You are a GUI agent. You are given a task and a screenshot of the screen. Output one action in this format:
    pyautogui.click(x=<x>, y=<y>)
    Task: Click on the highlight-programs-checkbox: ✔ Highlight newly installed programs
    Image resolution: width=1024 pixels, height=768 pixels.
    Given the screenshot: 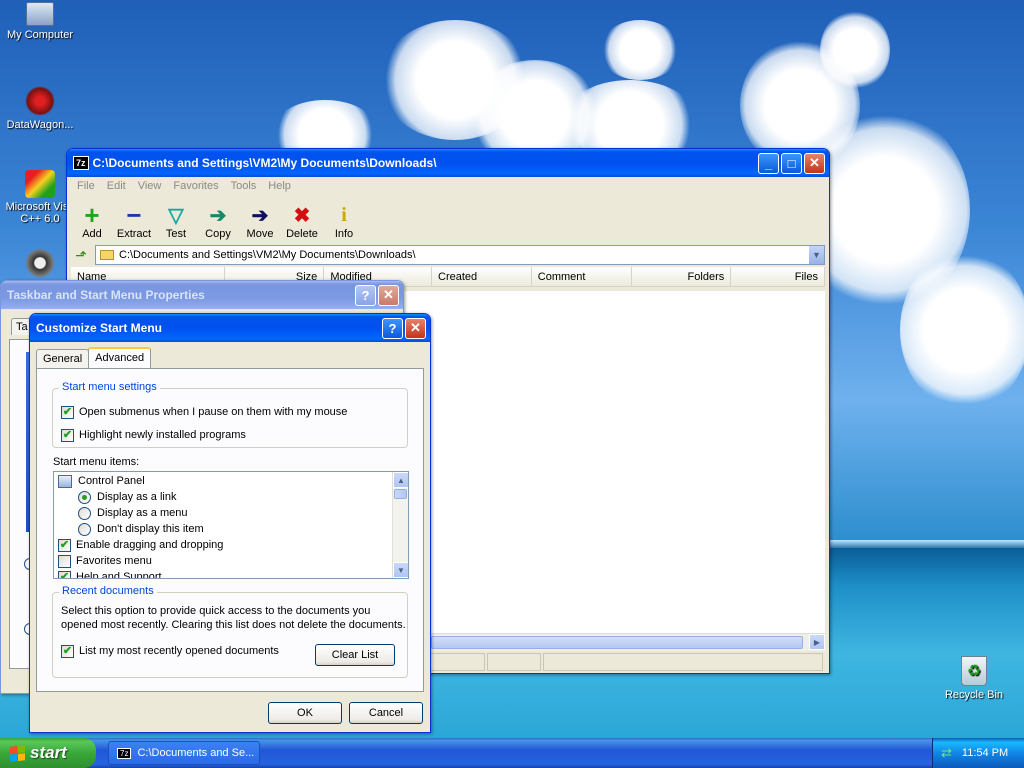 What is the action you would take?
    pyautogui.click(x=153, y=435)
    